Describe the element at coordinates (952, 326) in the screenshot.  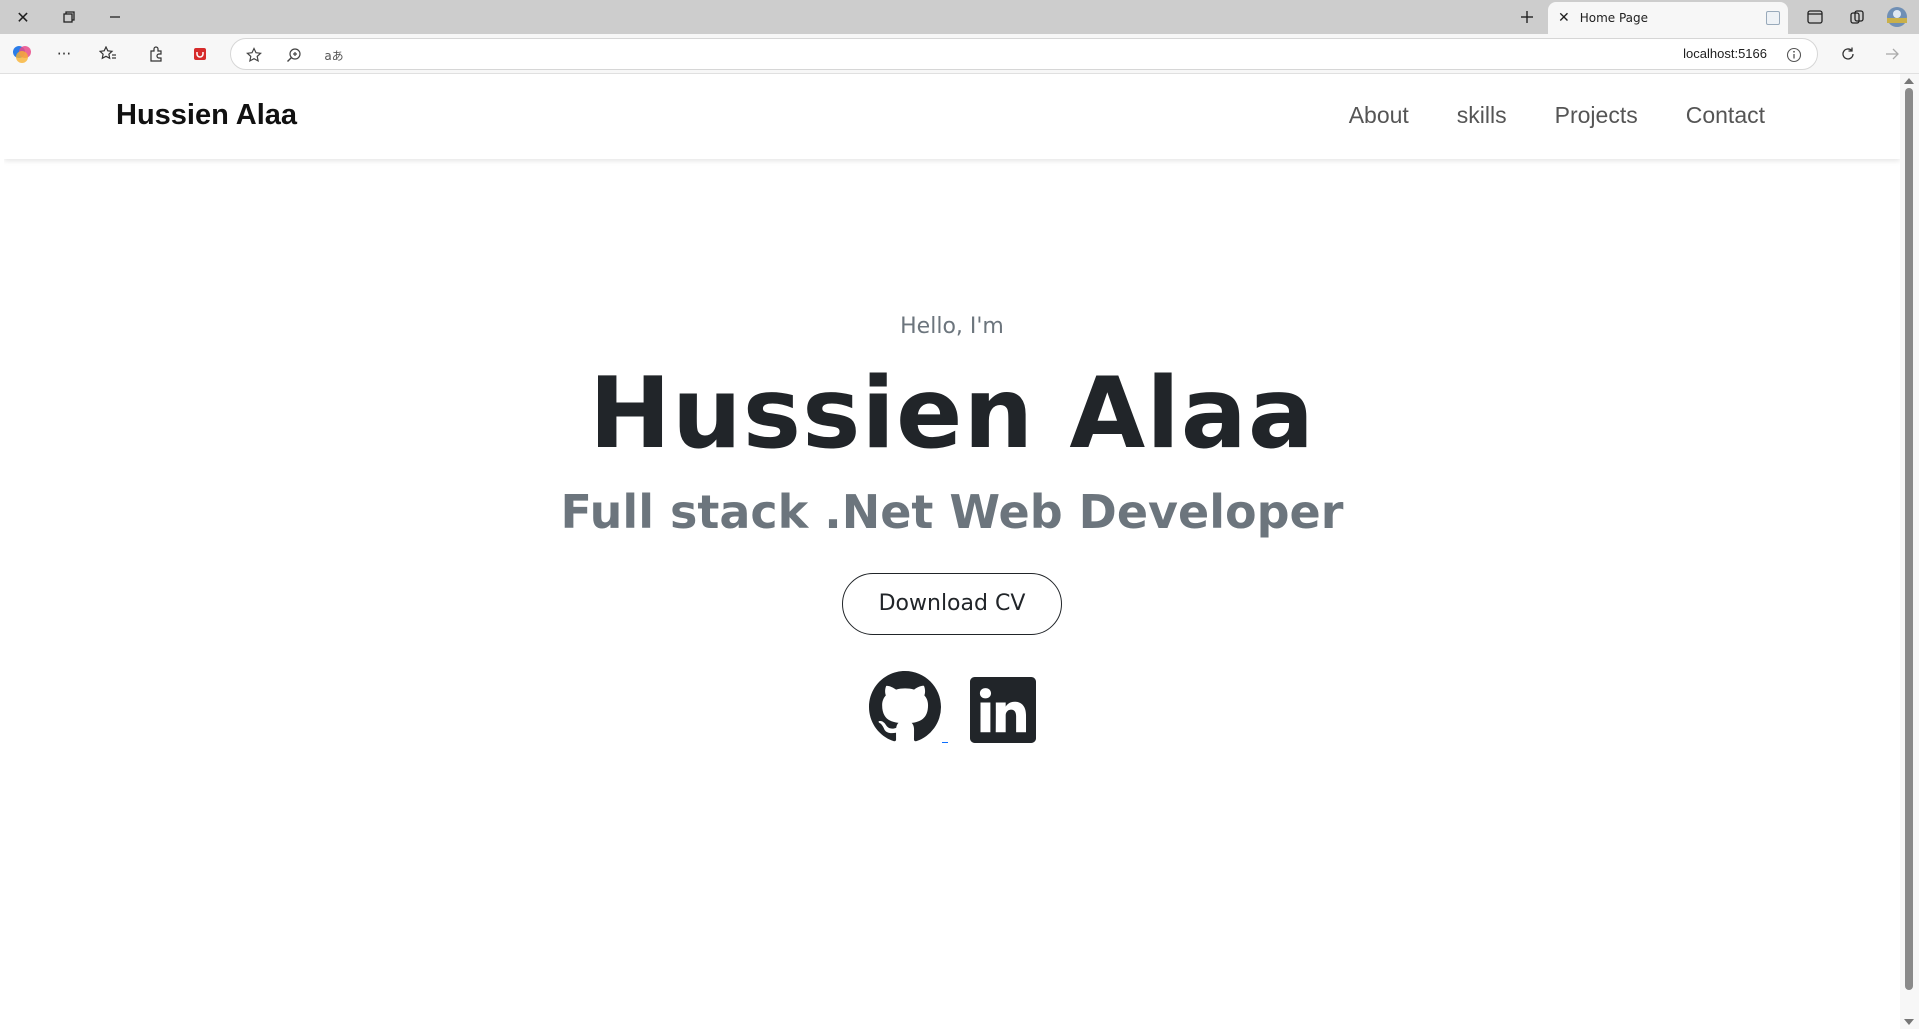
I see `hero-greeting: Hello, I'm` at that location.